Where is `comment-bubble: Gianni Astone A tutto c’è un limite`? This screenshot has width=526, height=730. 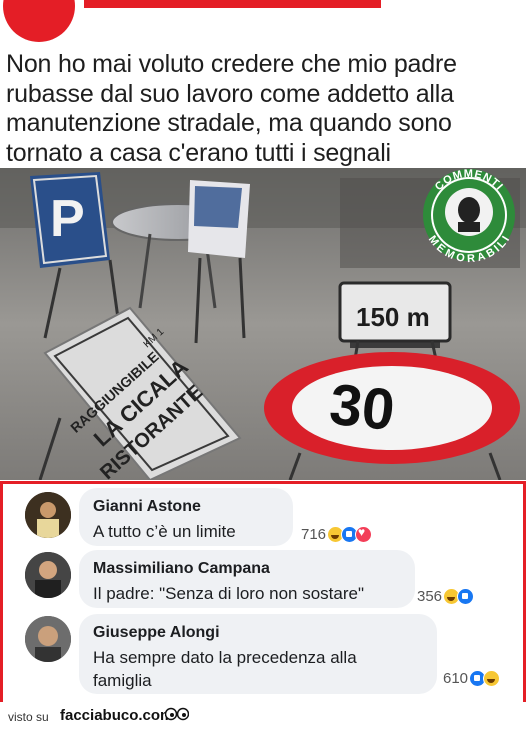 comment-bubble: Gianni Astone A tutto c’è un limite is located at coordinates (186, 517).